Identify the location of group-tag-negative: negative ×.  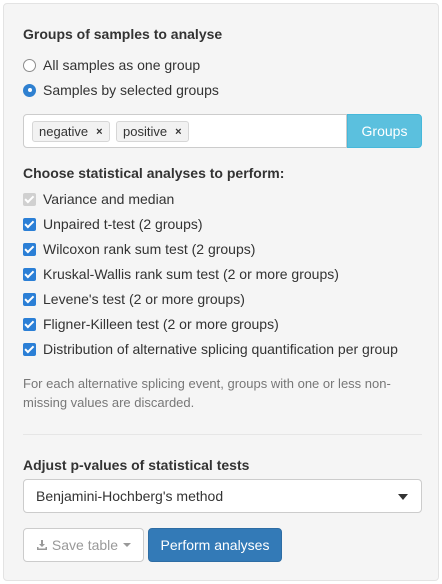
(71, 131).